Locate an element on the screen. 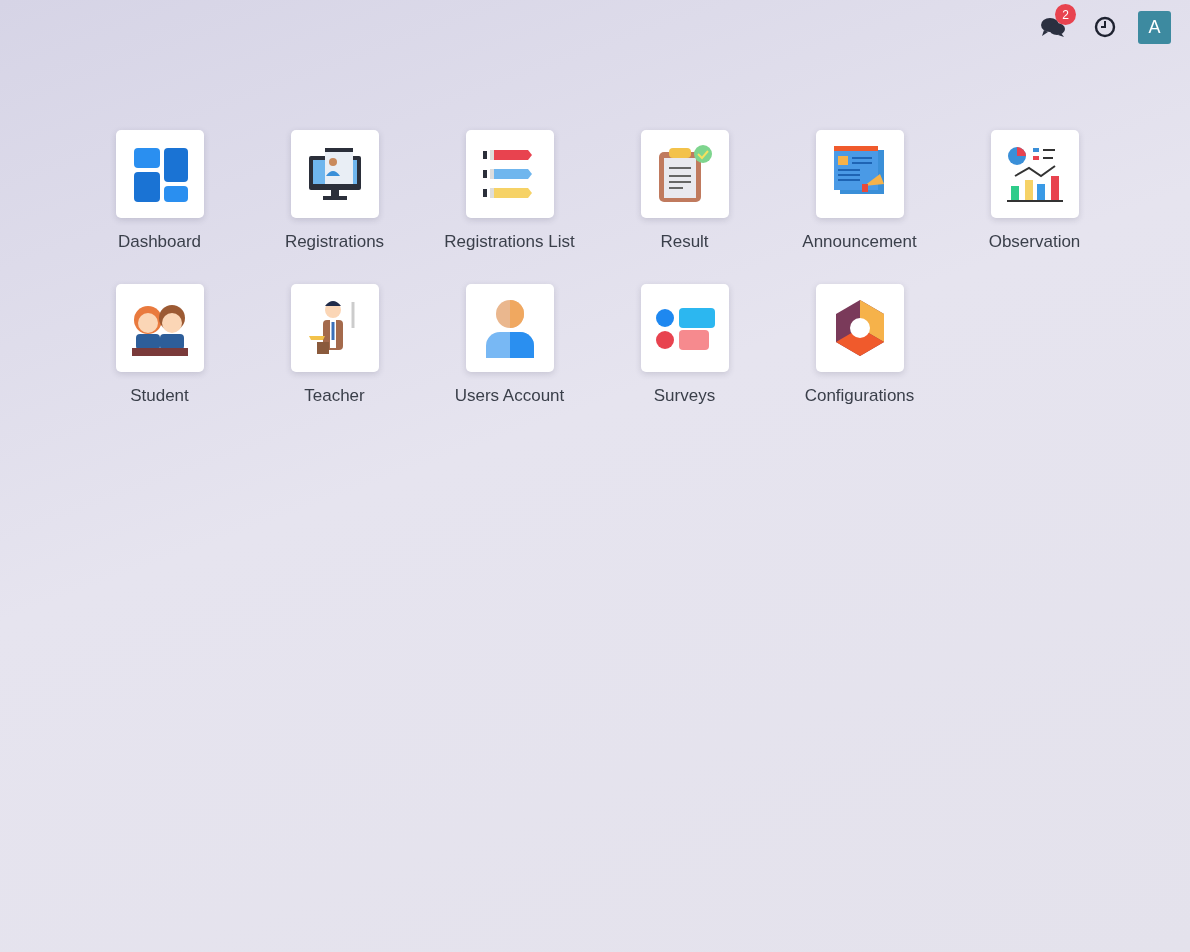  app-label: Registrations is located at coordinates (334, 242).